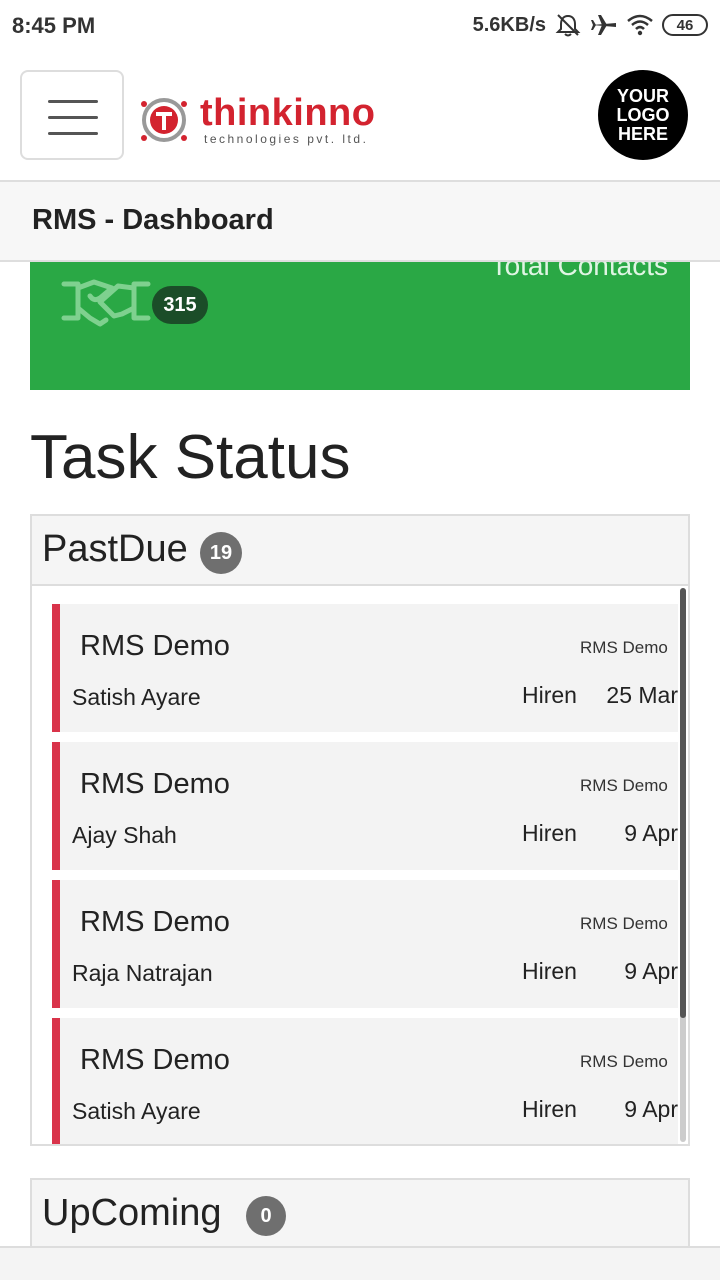  Describe the element at coordinates (221, 553) in the screenshot. I see `pastdue-count-badge: 19` at that location.